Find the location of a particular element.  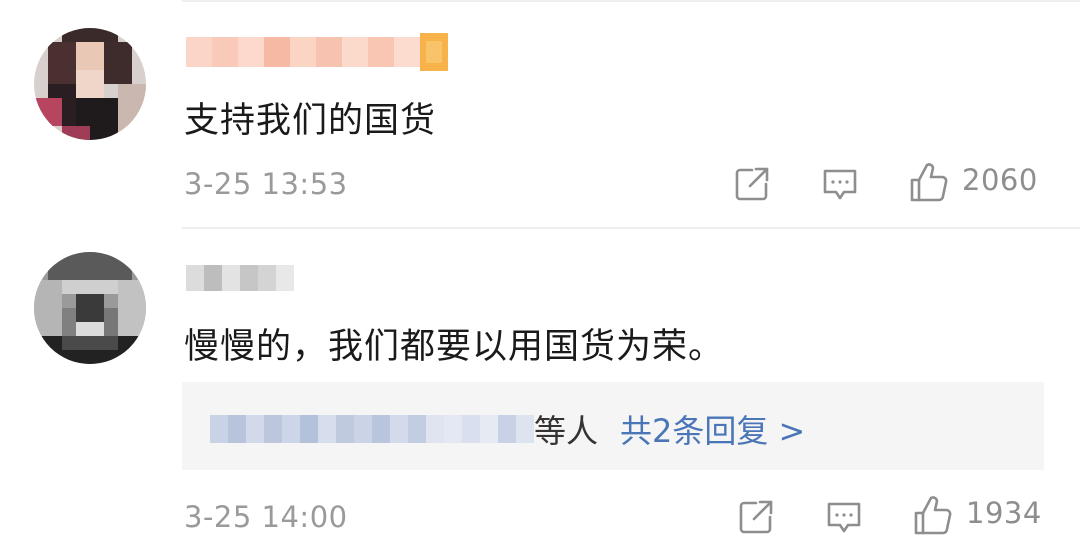

comment-text: 慢慢的，我们都要以用国货为荣。 is located at coordinates (454, 347).